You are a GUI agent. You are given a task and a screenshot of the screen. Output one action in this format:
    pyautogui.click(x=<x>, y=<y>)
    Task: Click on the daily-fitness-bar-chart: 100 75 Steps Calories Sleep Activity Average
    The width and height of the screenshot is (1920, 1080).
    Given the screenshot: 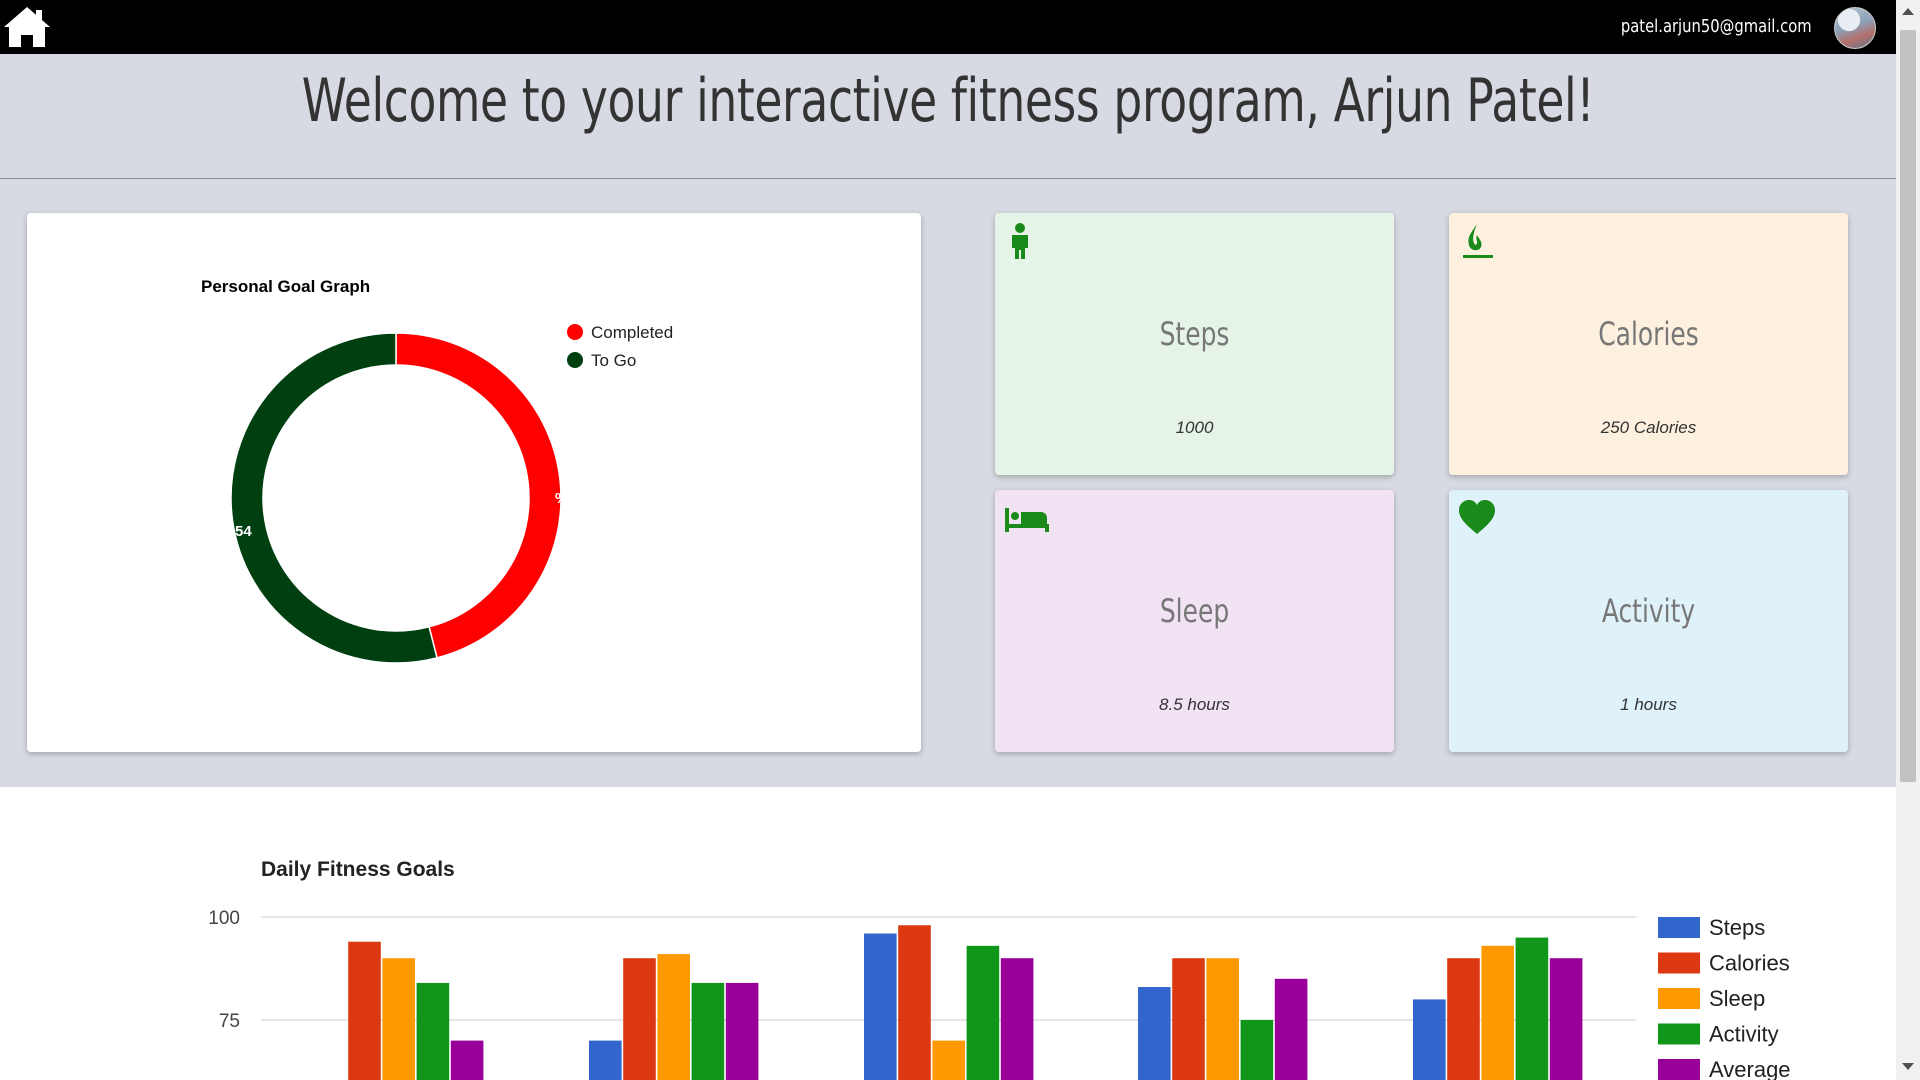 What is the action you would take?
    pyautogui.click(x=999, y=994)
    